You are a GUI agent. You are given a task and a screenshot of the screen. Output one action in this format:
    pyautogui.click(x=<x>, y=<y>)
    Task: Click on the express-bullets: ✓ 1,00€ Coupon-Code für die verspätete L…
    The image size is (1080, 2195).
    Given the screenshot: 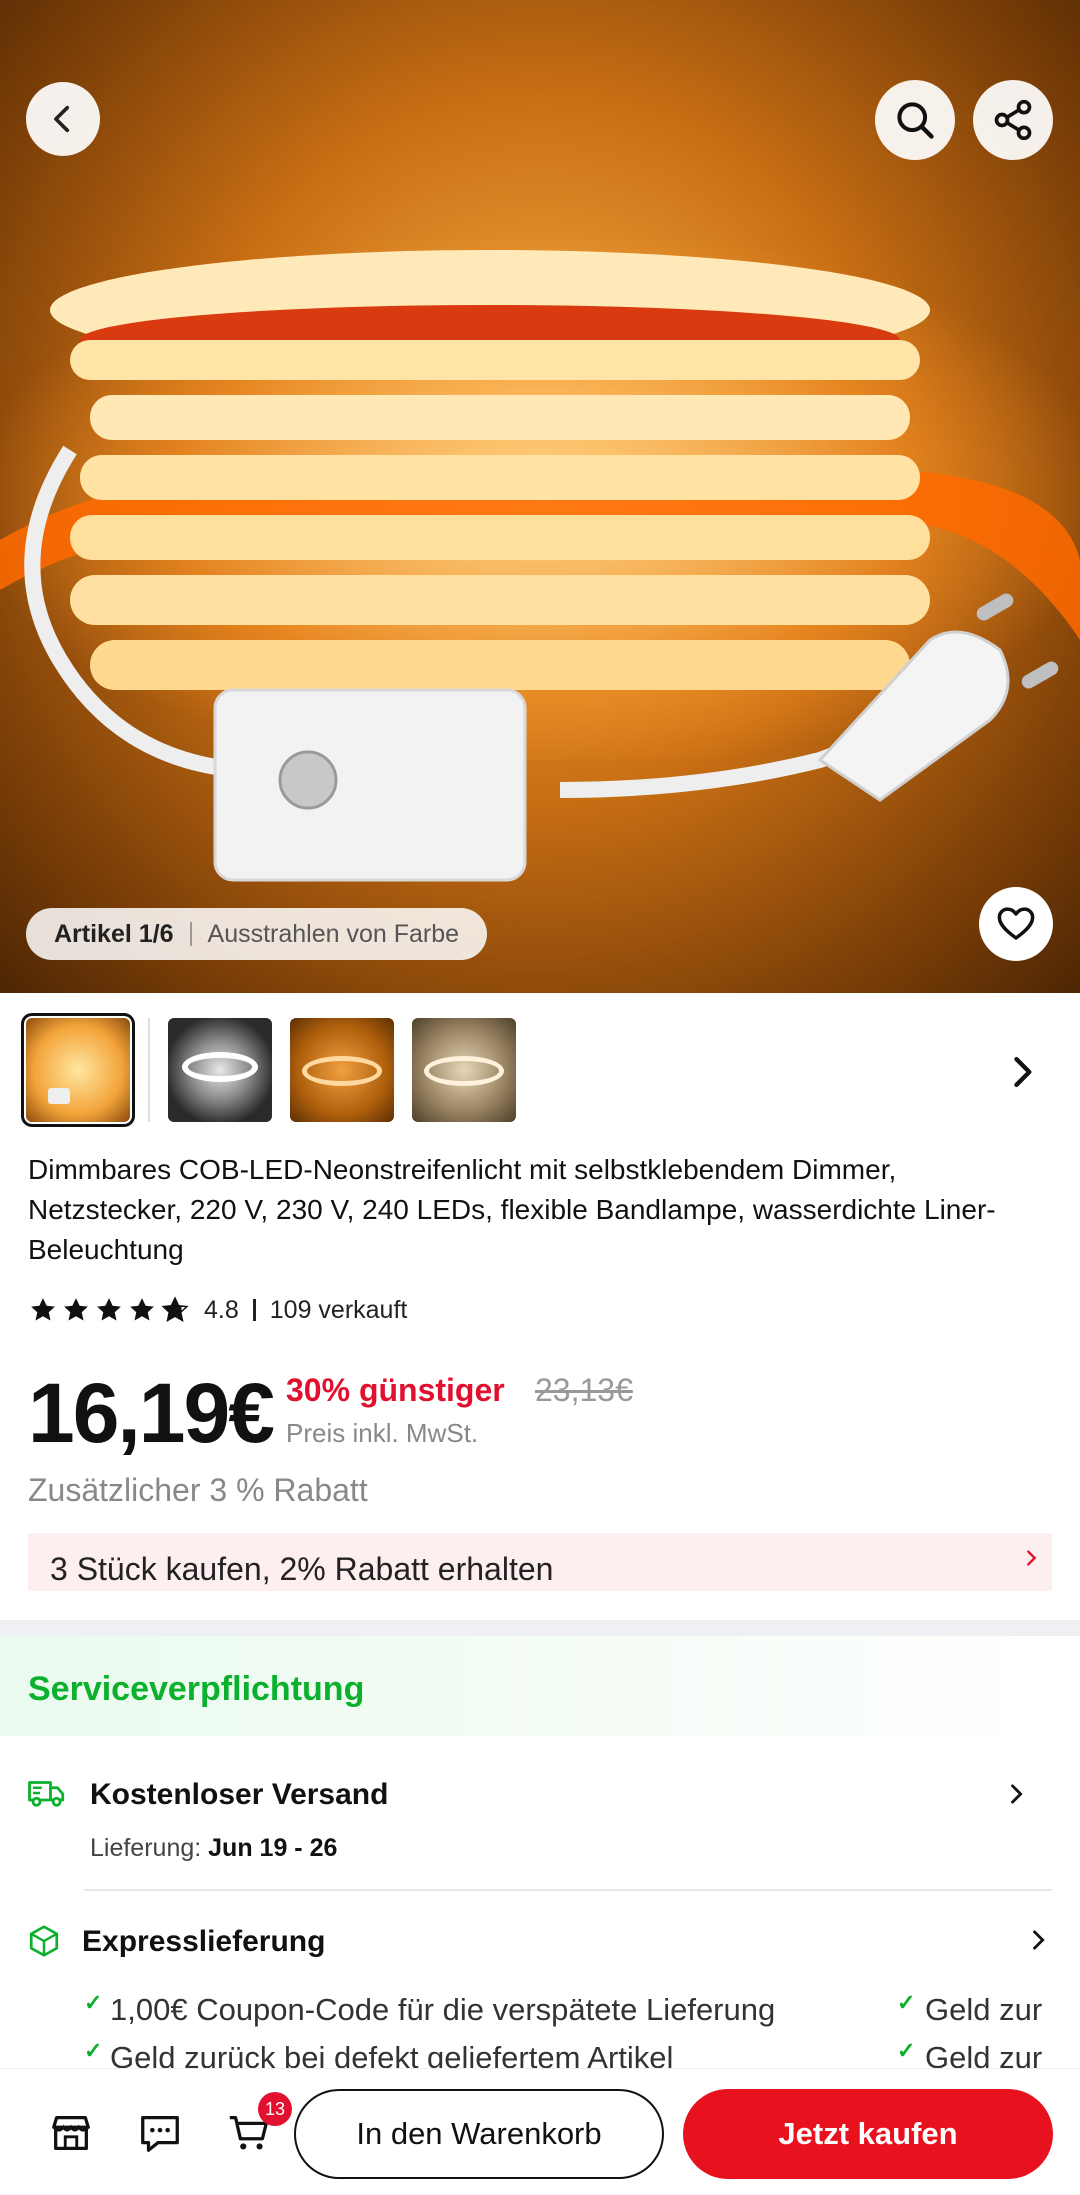 What is the action you would take?
    pyautogui.click(x=540, y=2024)
    